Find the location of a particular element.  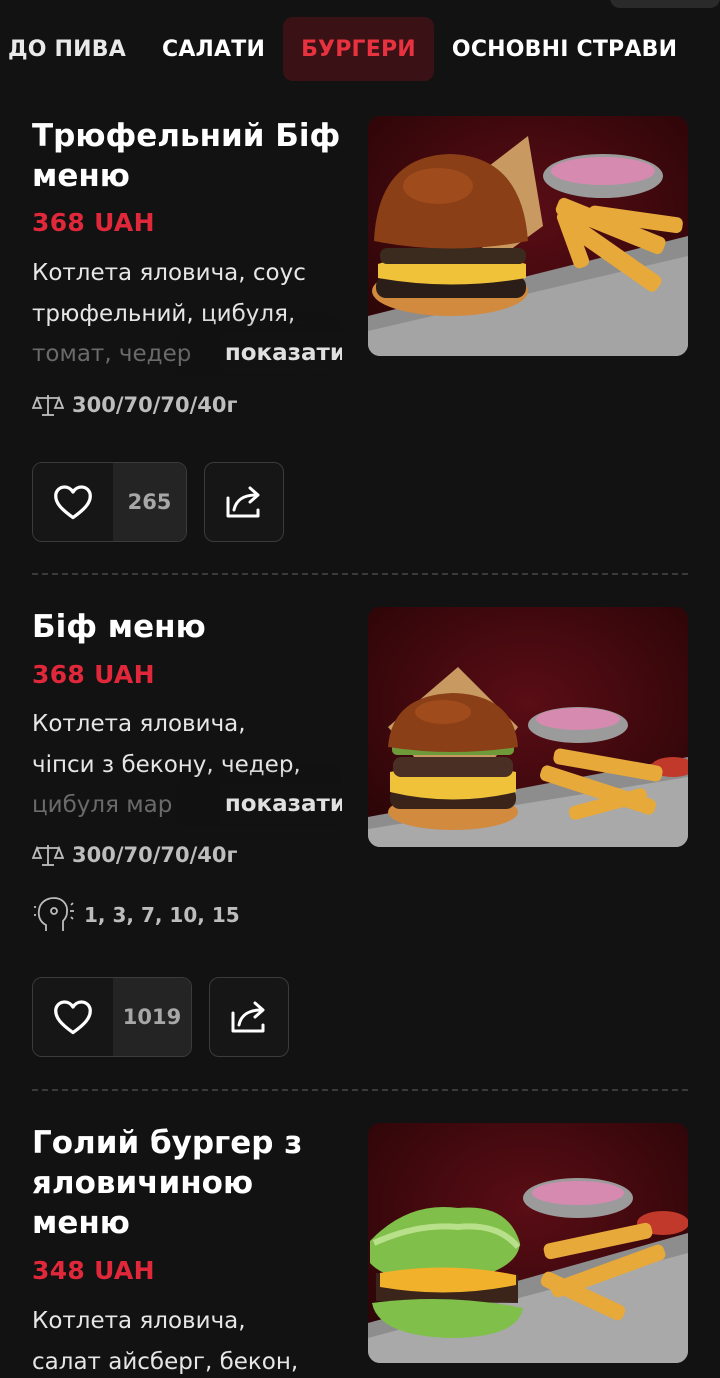

category-tabs: ДО ПИВА САЛАТИ БУРГЕРИ ОСНОВНІ СТРАВИ is located at coordinates (360, 49).